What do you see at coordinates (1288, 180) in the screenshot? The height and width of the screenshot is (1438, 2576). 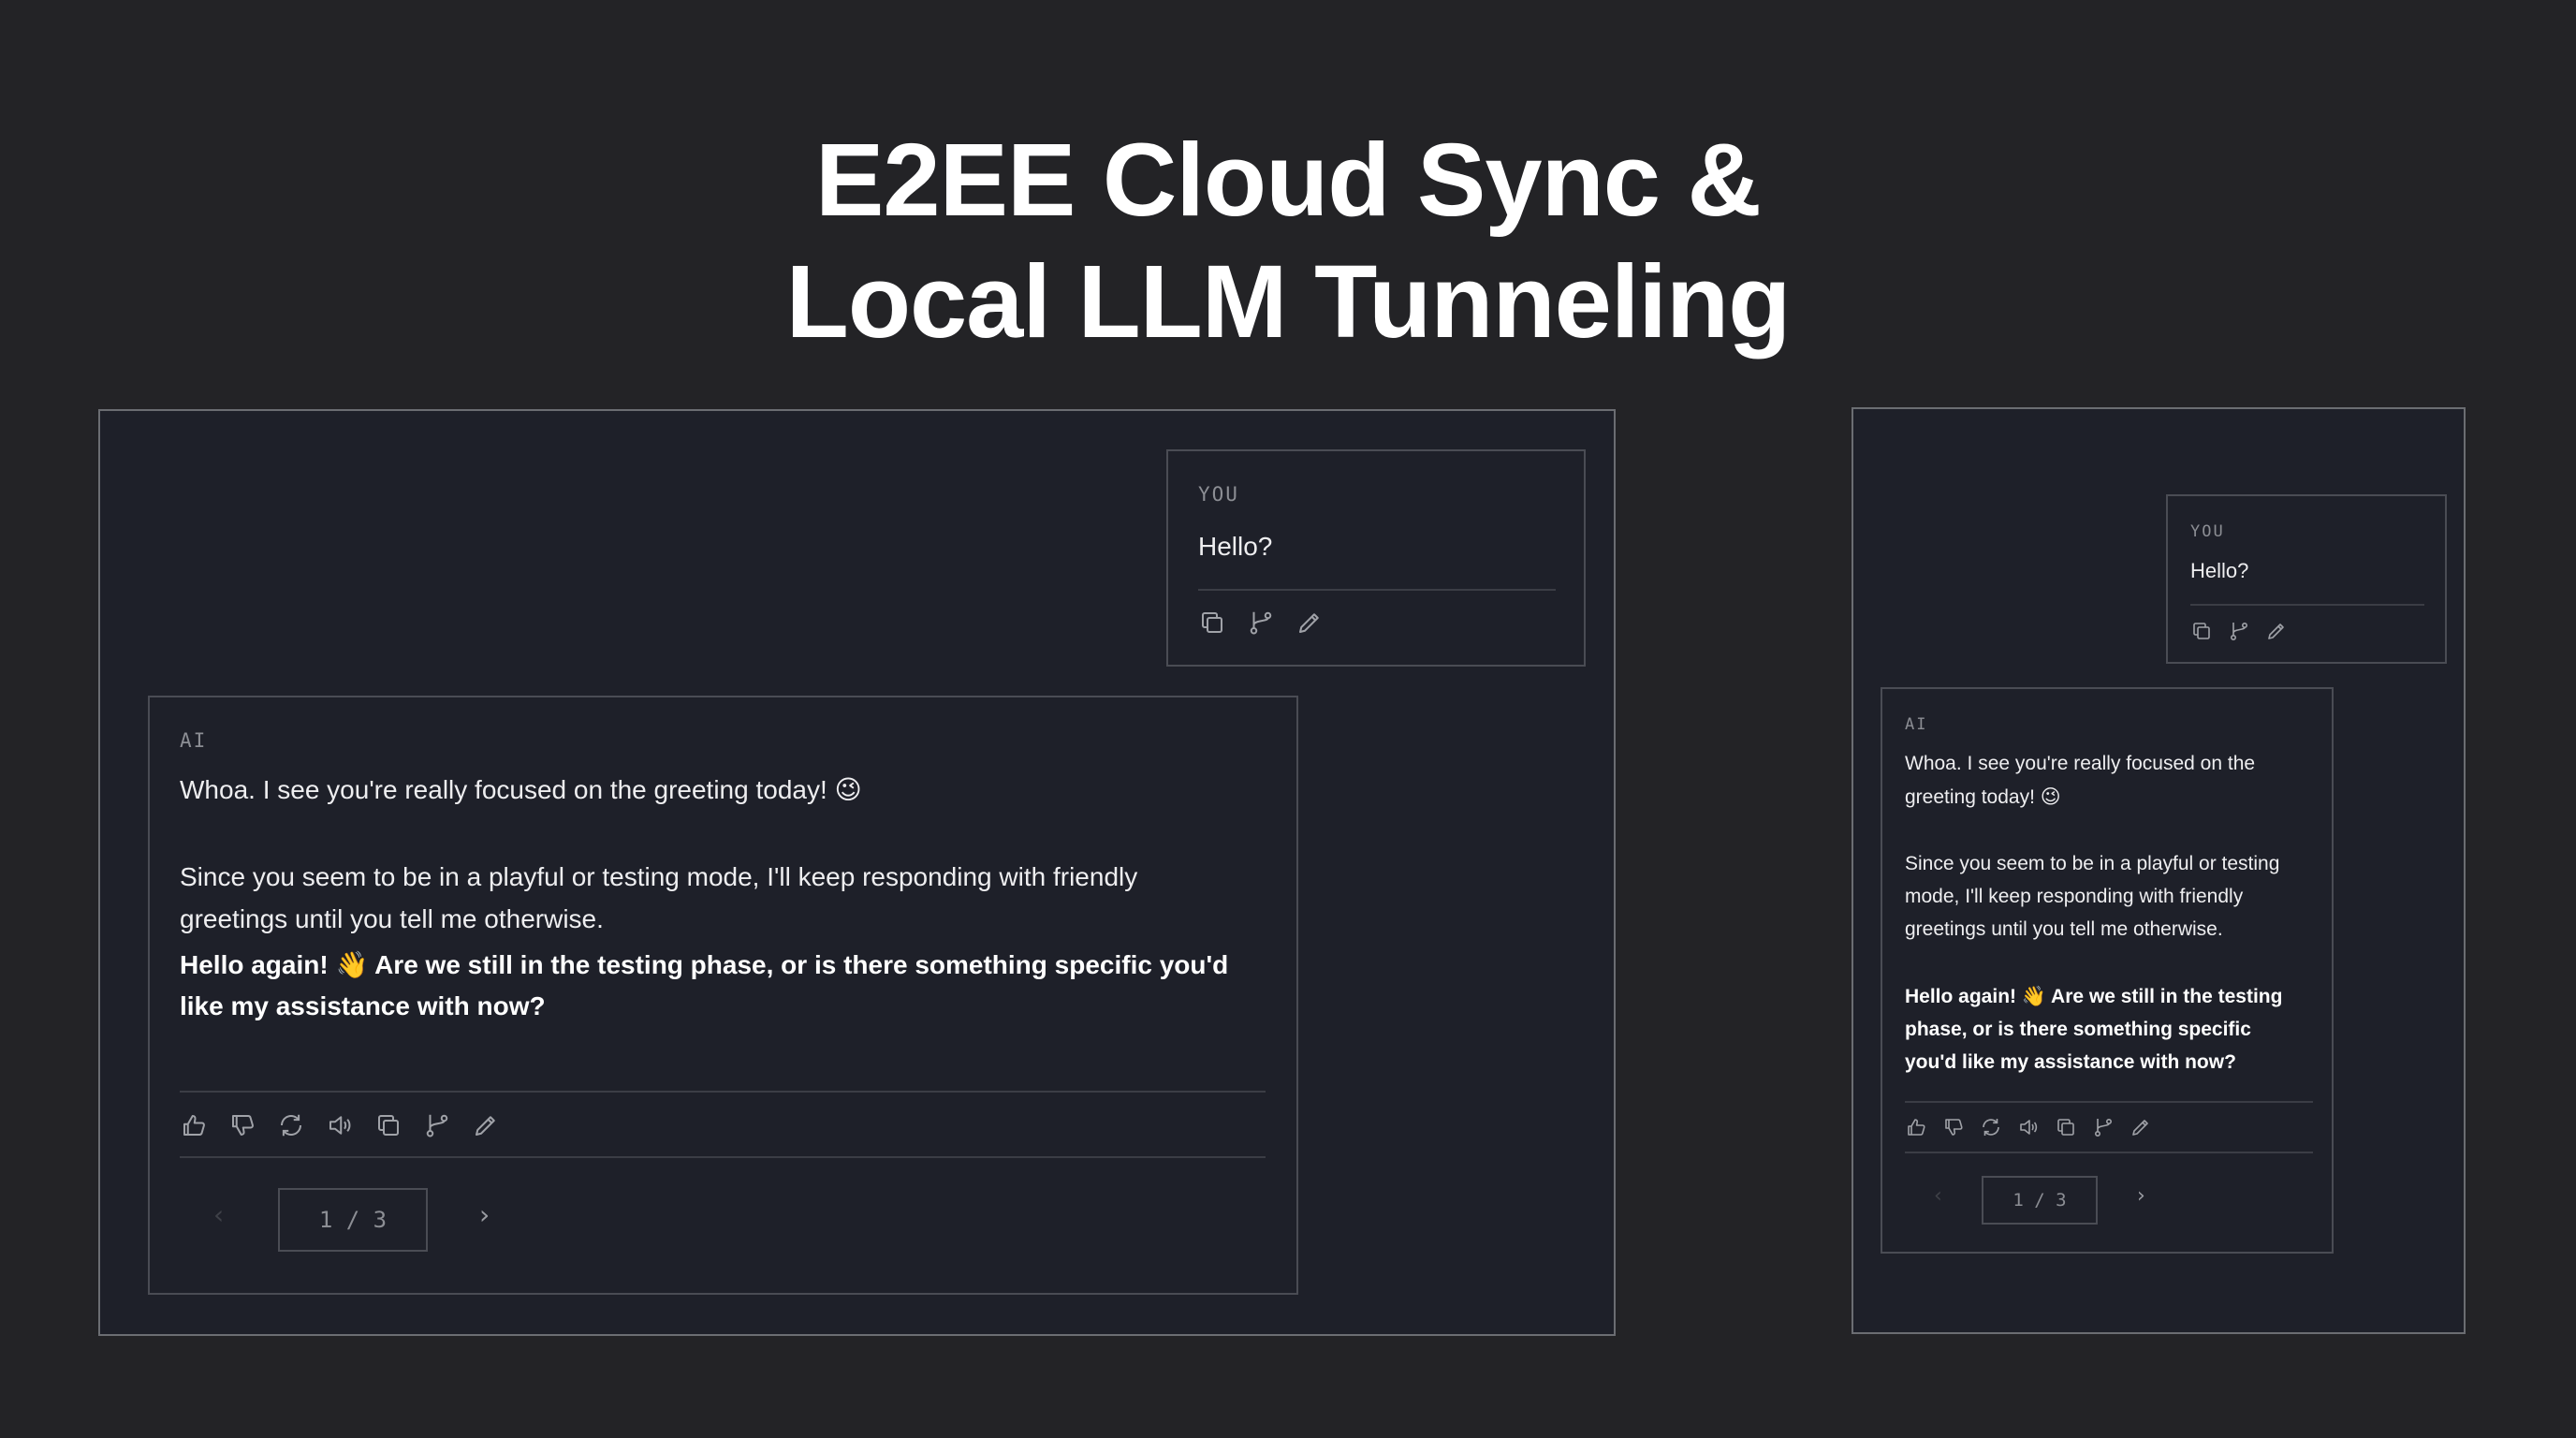 I see `headline-line-1: E2EE Cloud Sync &` at bounding box center [1288, 180].